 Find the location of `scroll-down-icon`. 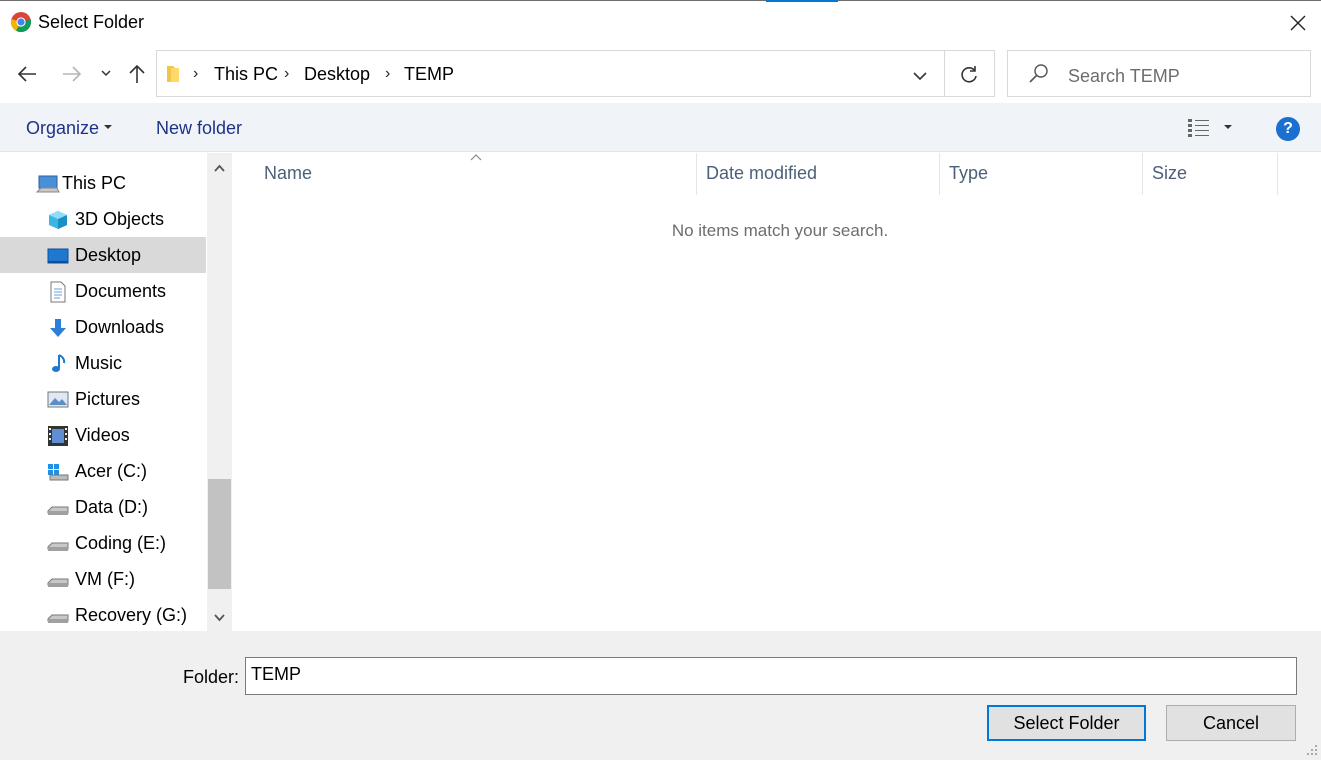

scroll-down-icon is located at coordinates (219, 617).